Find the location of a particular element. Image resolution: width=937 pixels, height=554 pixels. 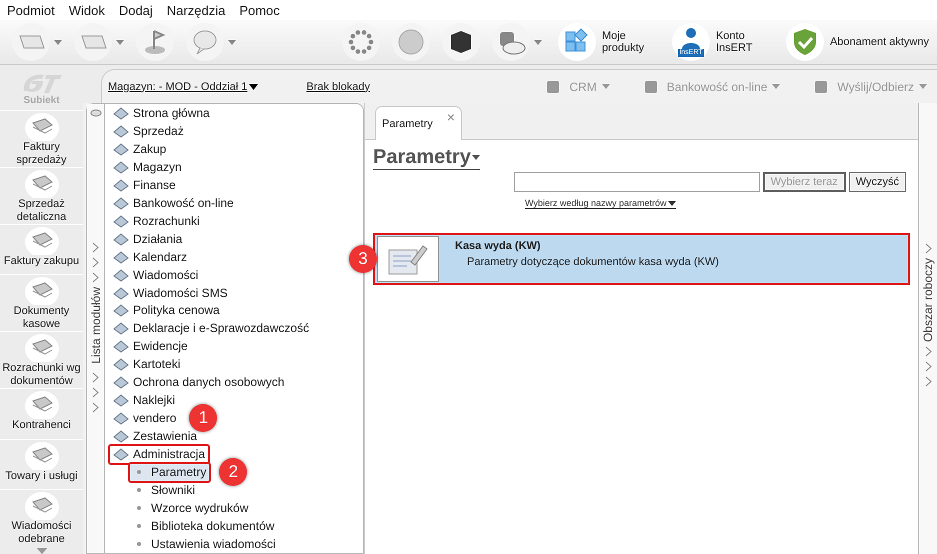

step-badge: 2 is located at coordinates (233, 472).